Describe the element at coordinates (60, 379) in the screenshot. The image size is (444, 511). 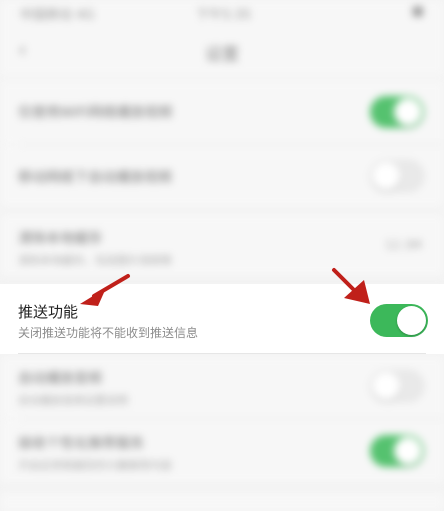
I see `row-label: 自动播放音频` at that location.